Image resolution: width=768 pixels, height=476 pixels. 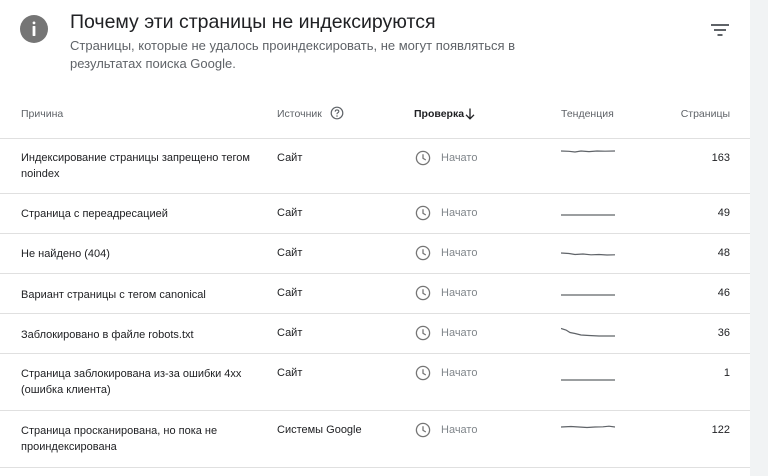 What do you see at coordinates (113, 295) in the screenshot?
I see `row-reason: Вариант страницы с тегом canonical` at bounding box center [113, 295].